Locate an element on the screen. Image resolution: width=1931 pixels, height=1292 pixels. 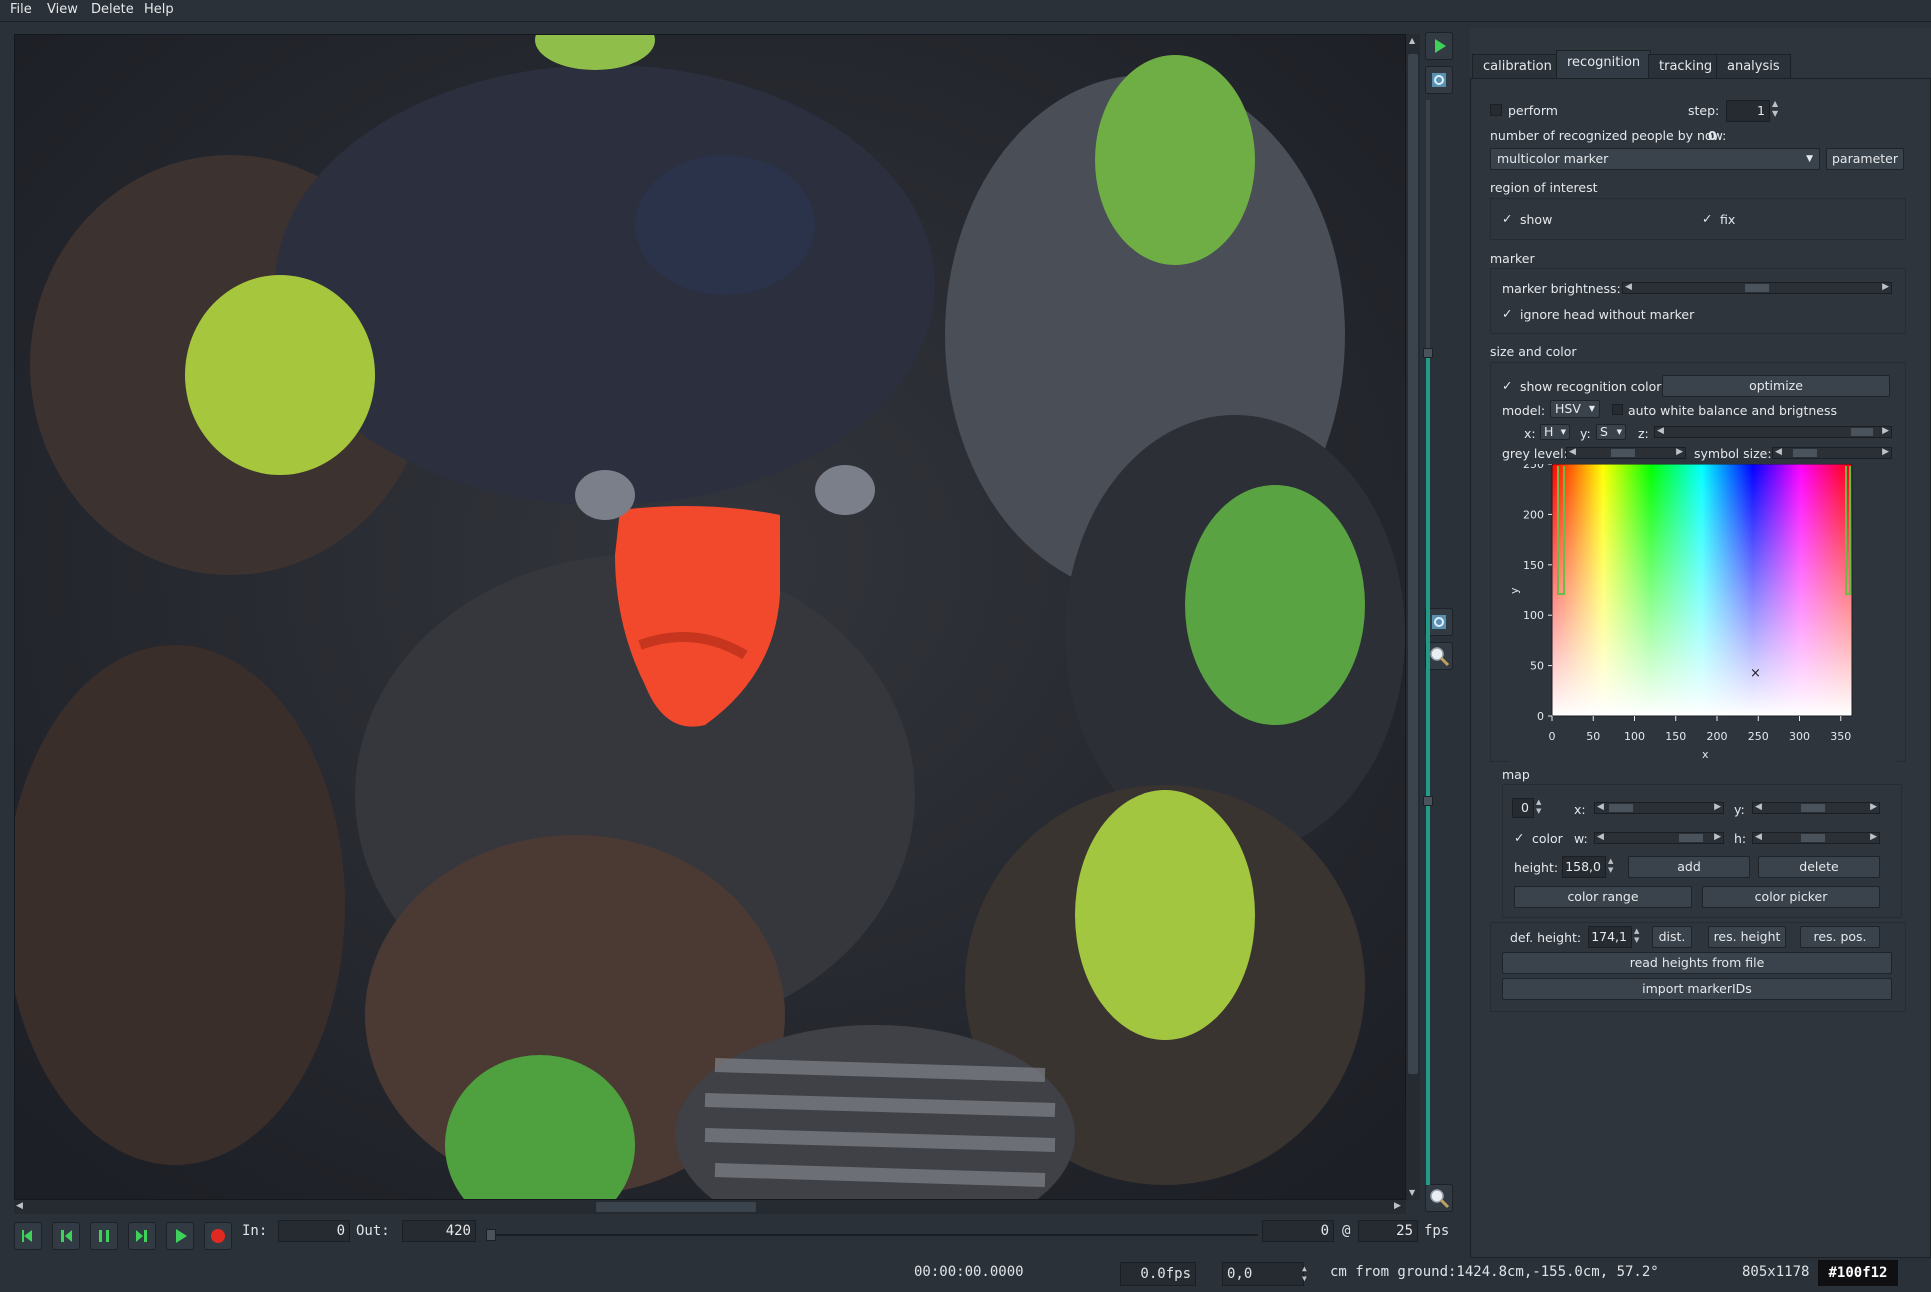
record-button is located at coordinates (218, 1236).